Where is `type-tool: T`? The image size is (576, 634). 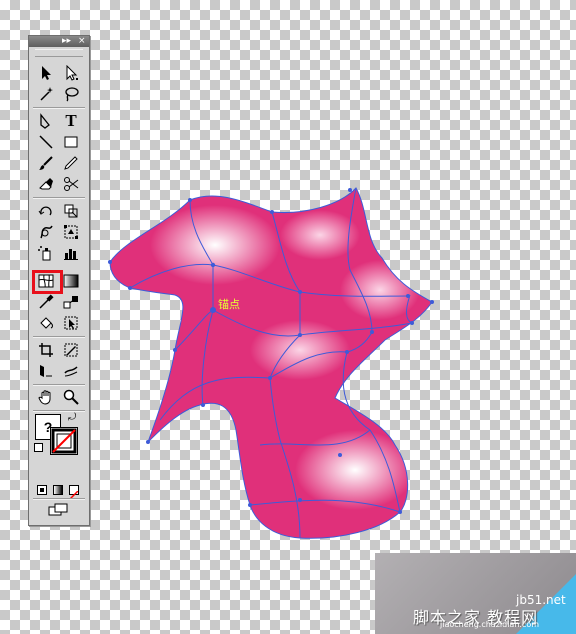 type-tool: T is located at coordinates (71, 121).